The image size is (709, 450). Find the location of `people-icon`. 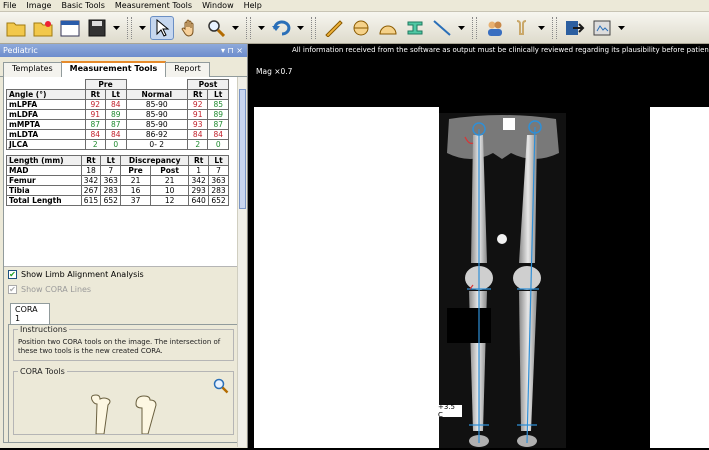

people-icon is located at coordinates (495, 28).